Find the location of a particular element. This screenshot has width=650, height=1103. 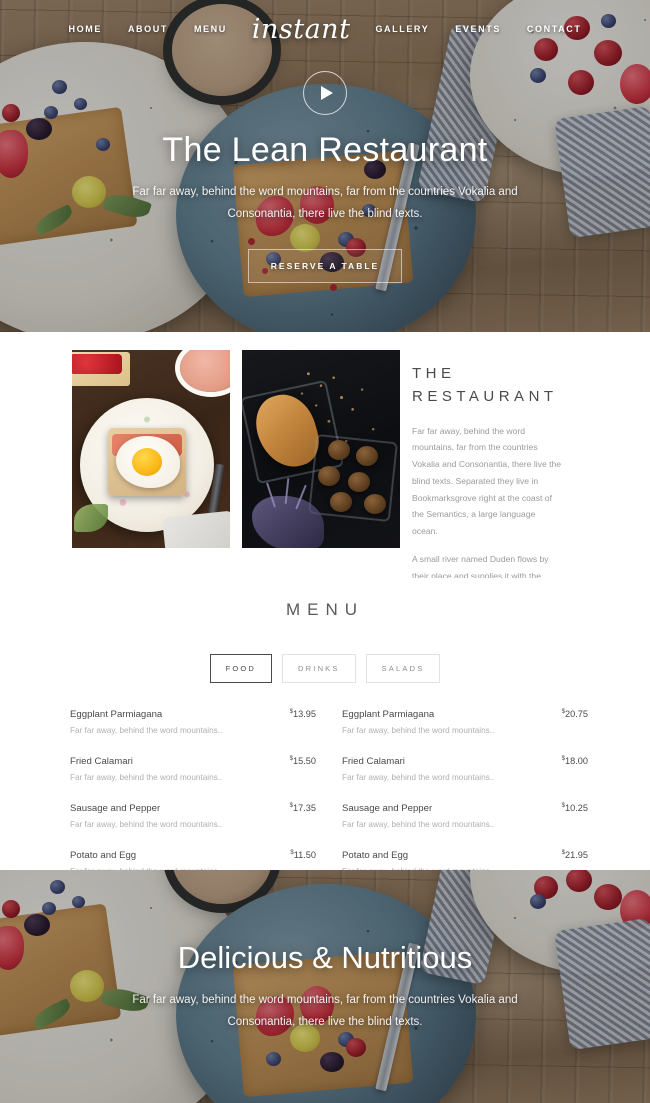

primary-nav-right: GALLERY EVENTS CONTACT is located at coordinates (478, 29).